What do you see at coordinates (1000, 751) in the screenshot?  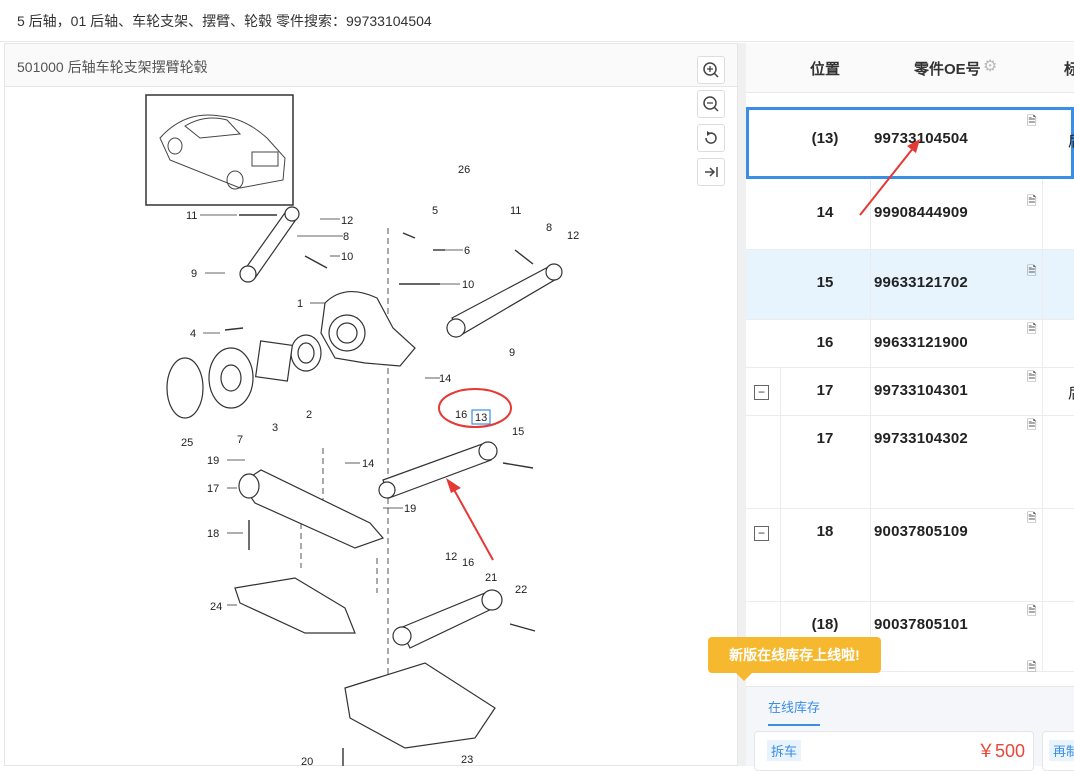 I see `stock-price: ￥500` at bounding box center [1000, 751].